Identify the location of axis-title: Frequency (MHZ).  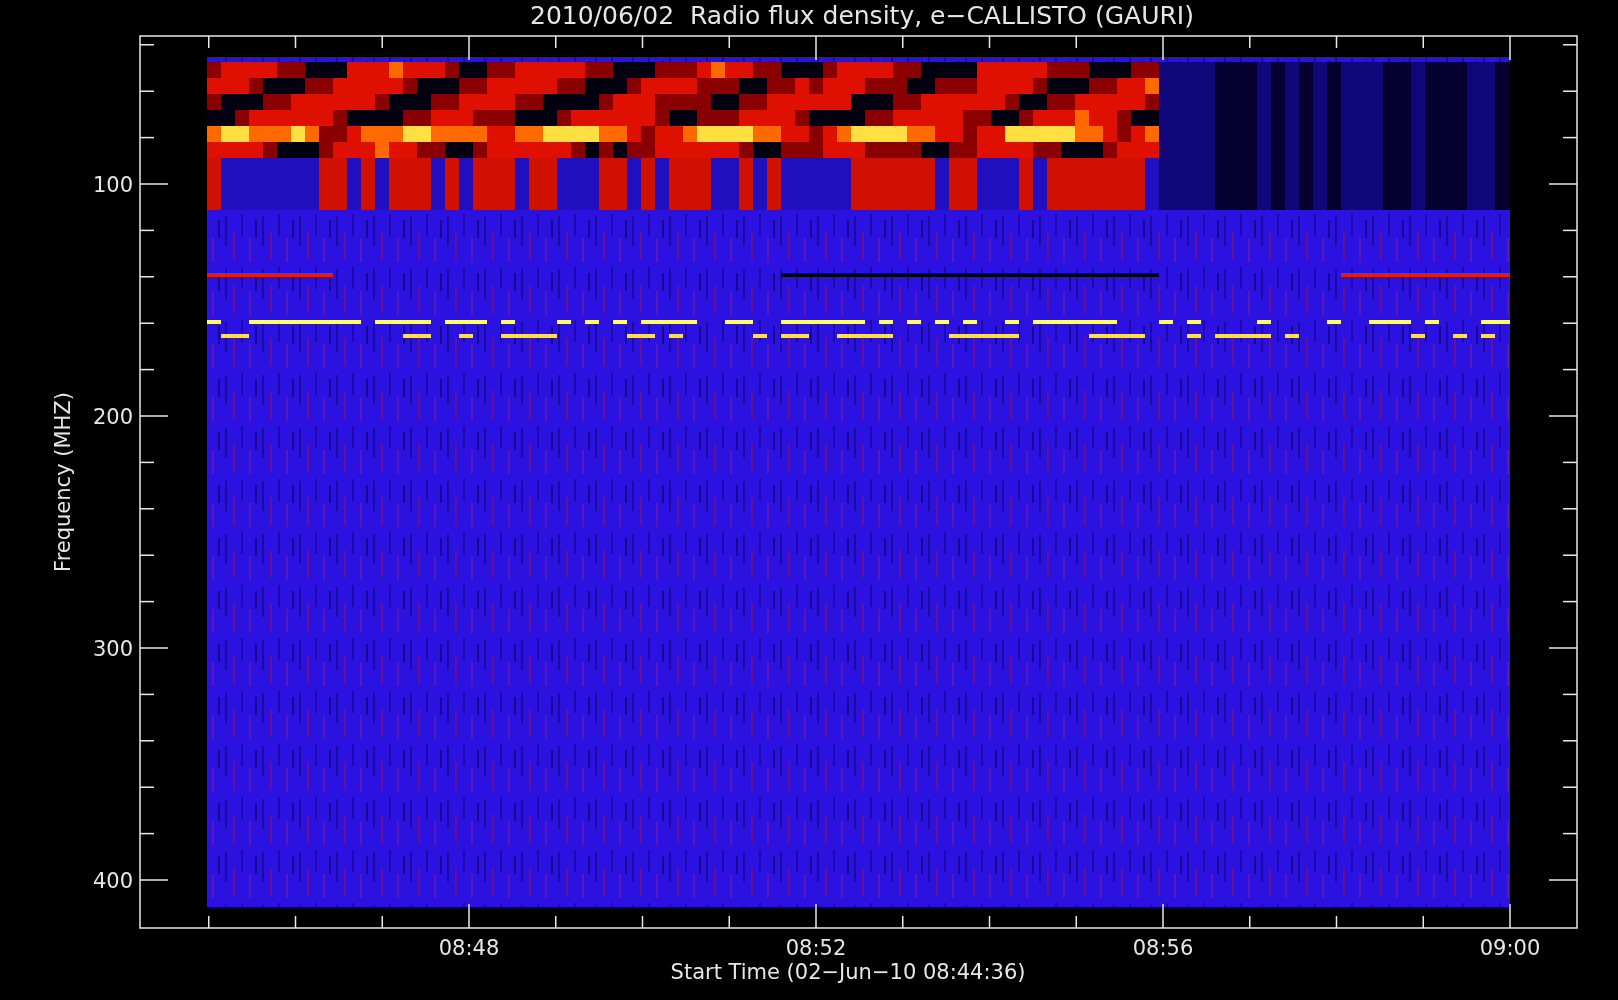
(63, 482).